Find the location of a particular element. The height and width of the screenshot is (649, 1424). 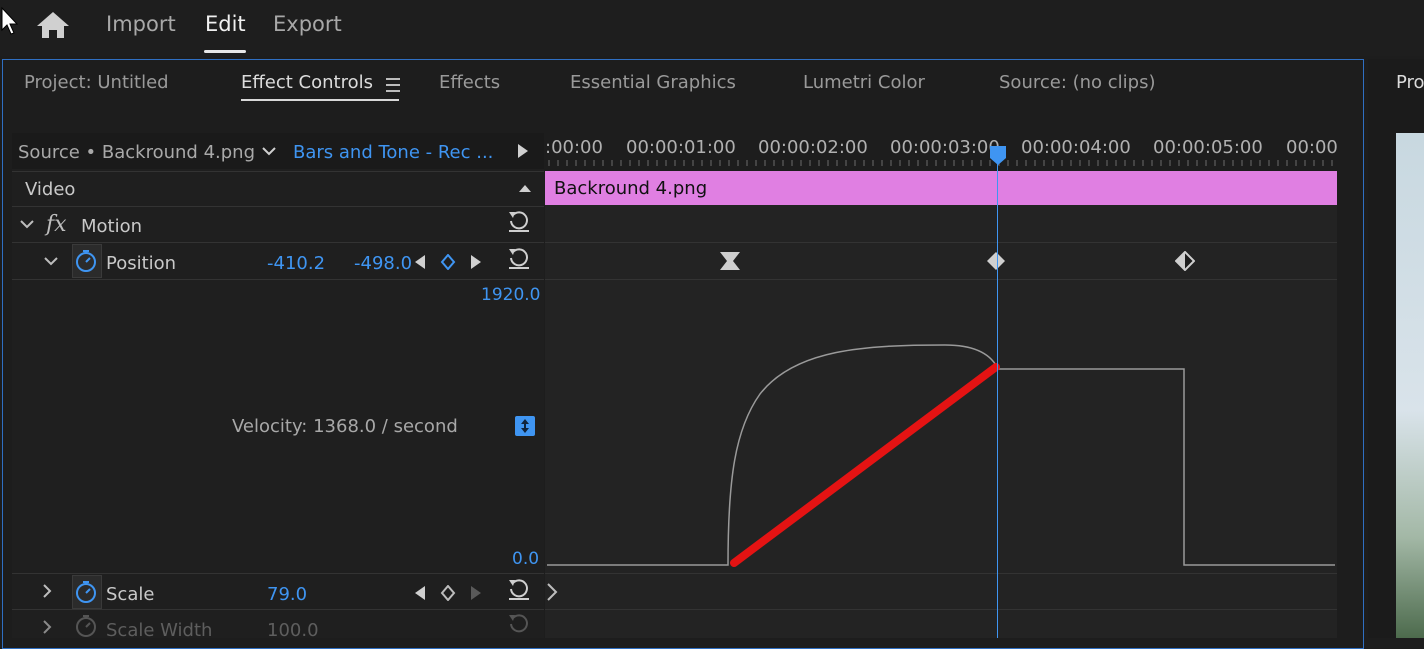

tab-effects: Effects is located at coordinates (469, 82).